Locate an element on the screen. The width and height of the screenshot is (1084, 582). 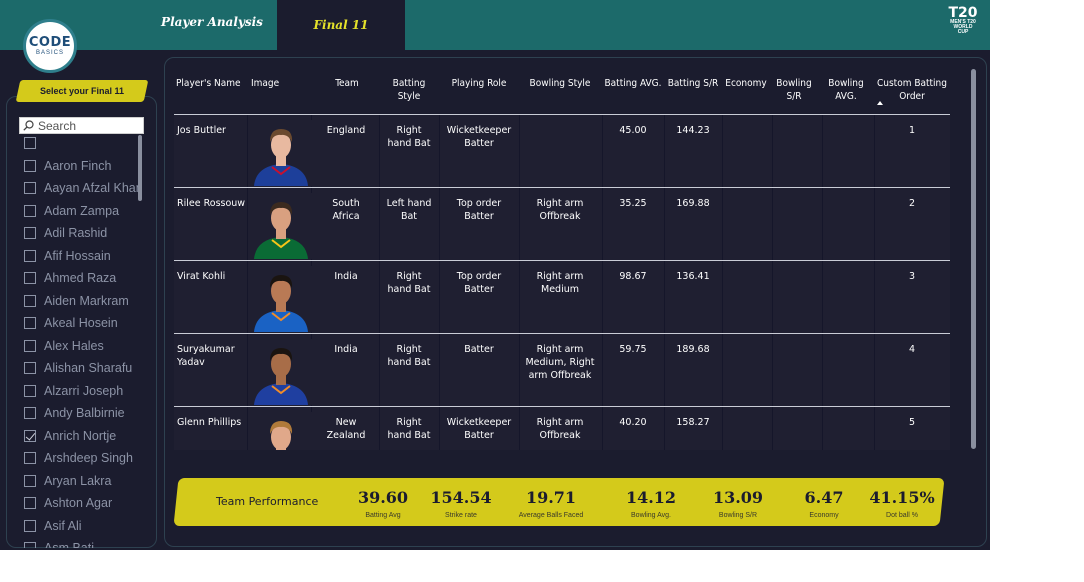
slicer-item-label: Akeal Hosein is located at coordinates (81, 323).